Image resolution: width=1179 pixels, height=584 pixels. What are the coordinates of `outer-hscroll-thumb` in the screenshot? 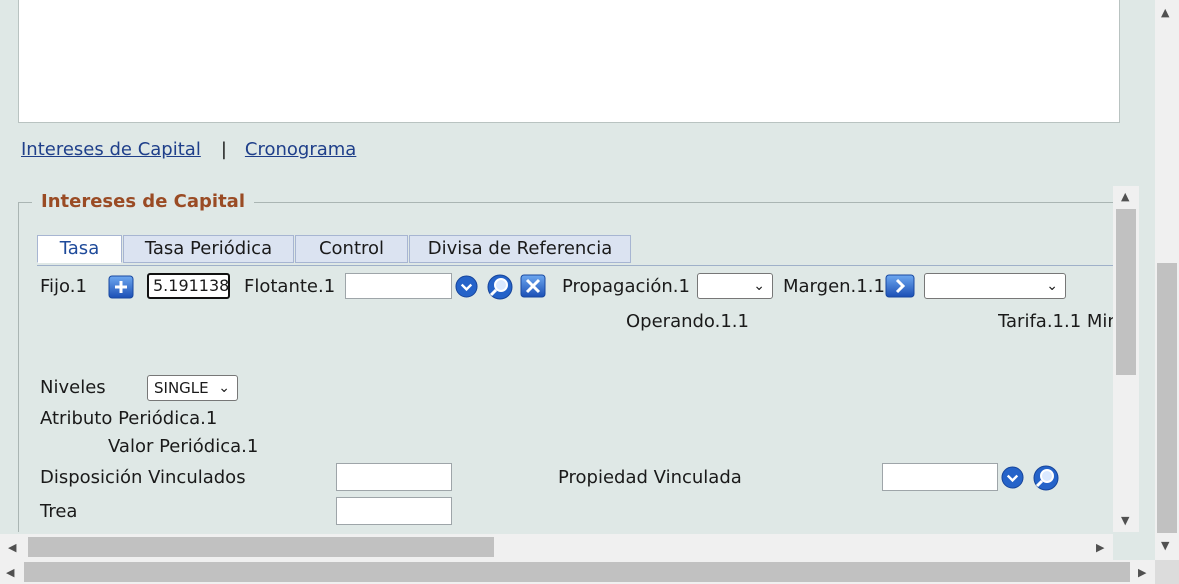 It's located at (577, 572).